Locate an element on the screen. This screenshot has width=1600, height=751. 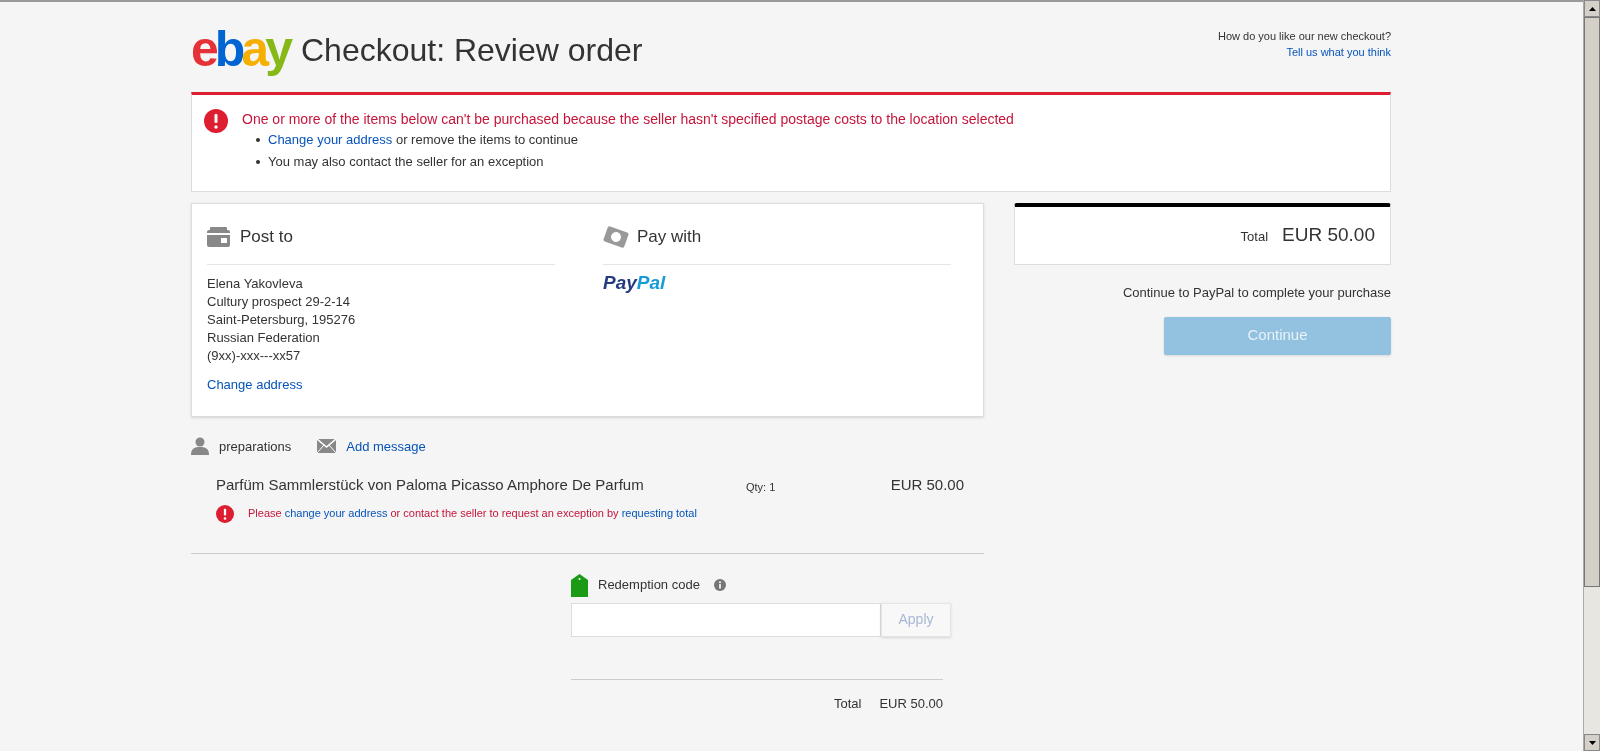
scroll-down-button is located at coordinates (1592, 742).